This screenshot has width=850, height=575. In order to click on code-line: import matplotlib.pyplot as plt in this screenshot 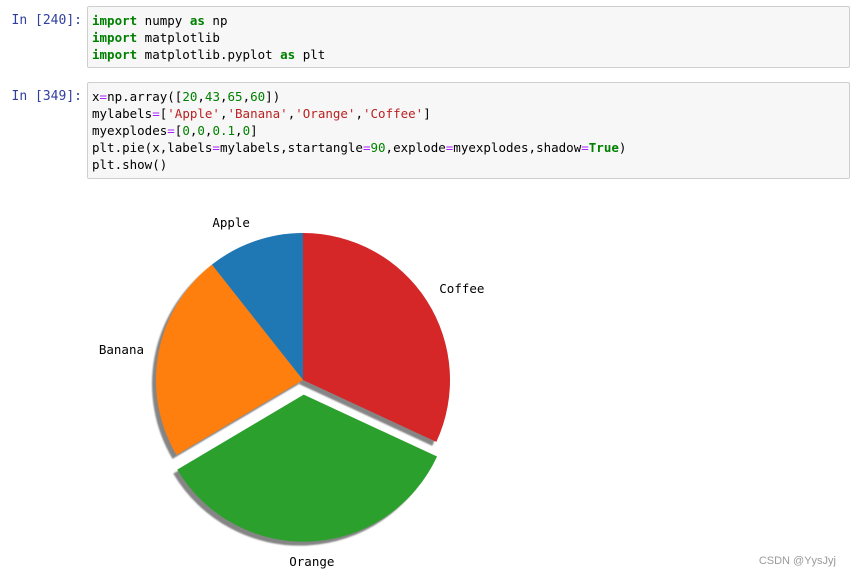, I will do `click(209, 54)`.